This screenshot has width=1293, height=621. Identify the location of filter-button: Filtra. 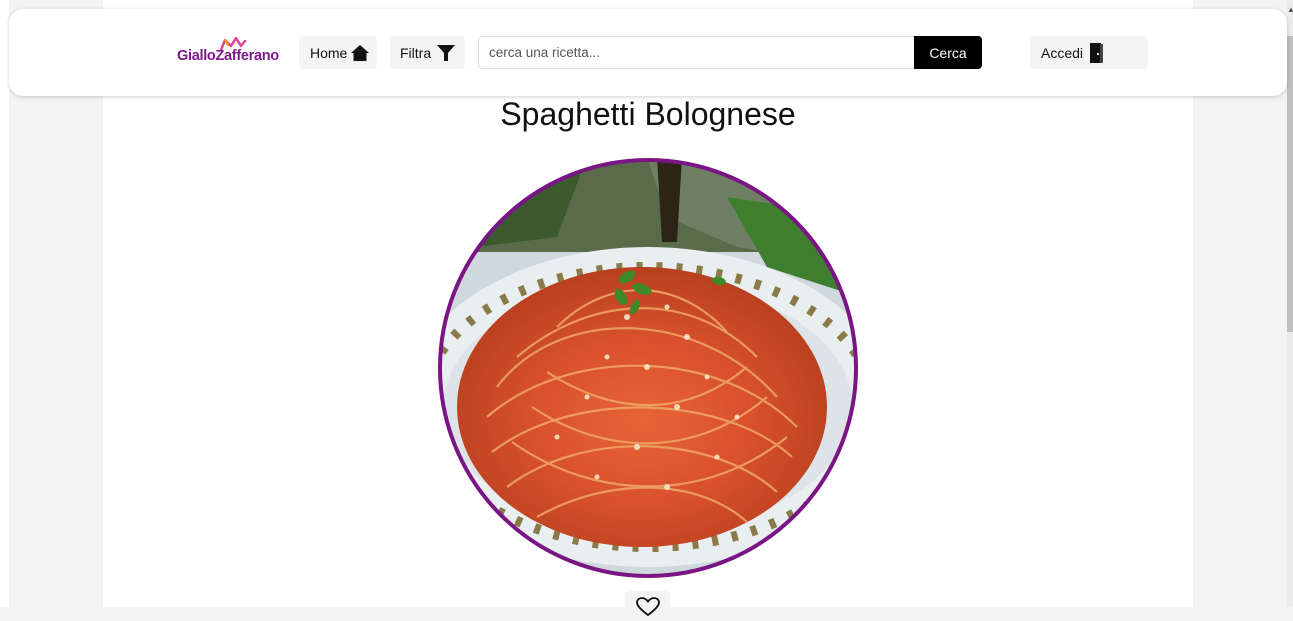
(427, 52).